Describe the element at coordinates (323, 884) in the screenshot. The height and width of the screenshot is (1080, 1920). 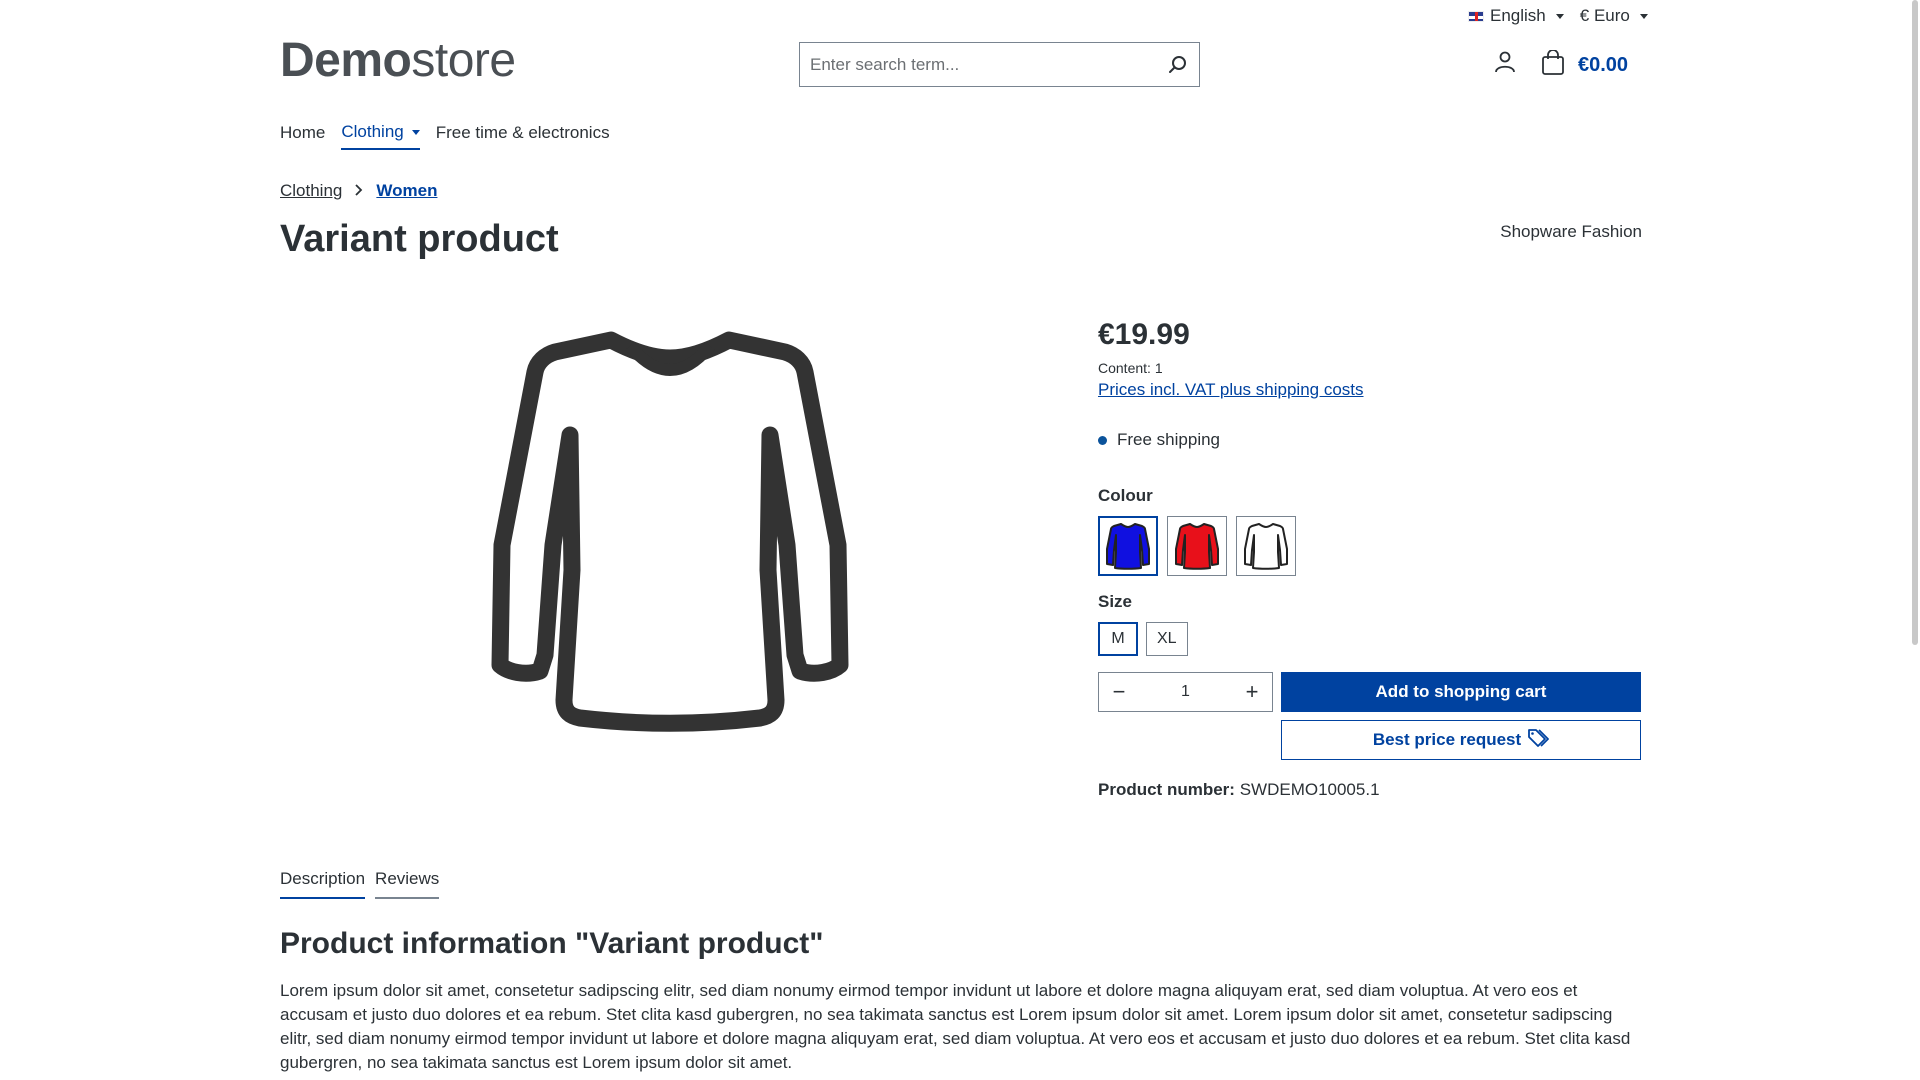
I see `tab-description: Description` at that location.